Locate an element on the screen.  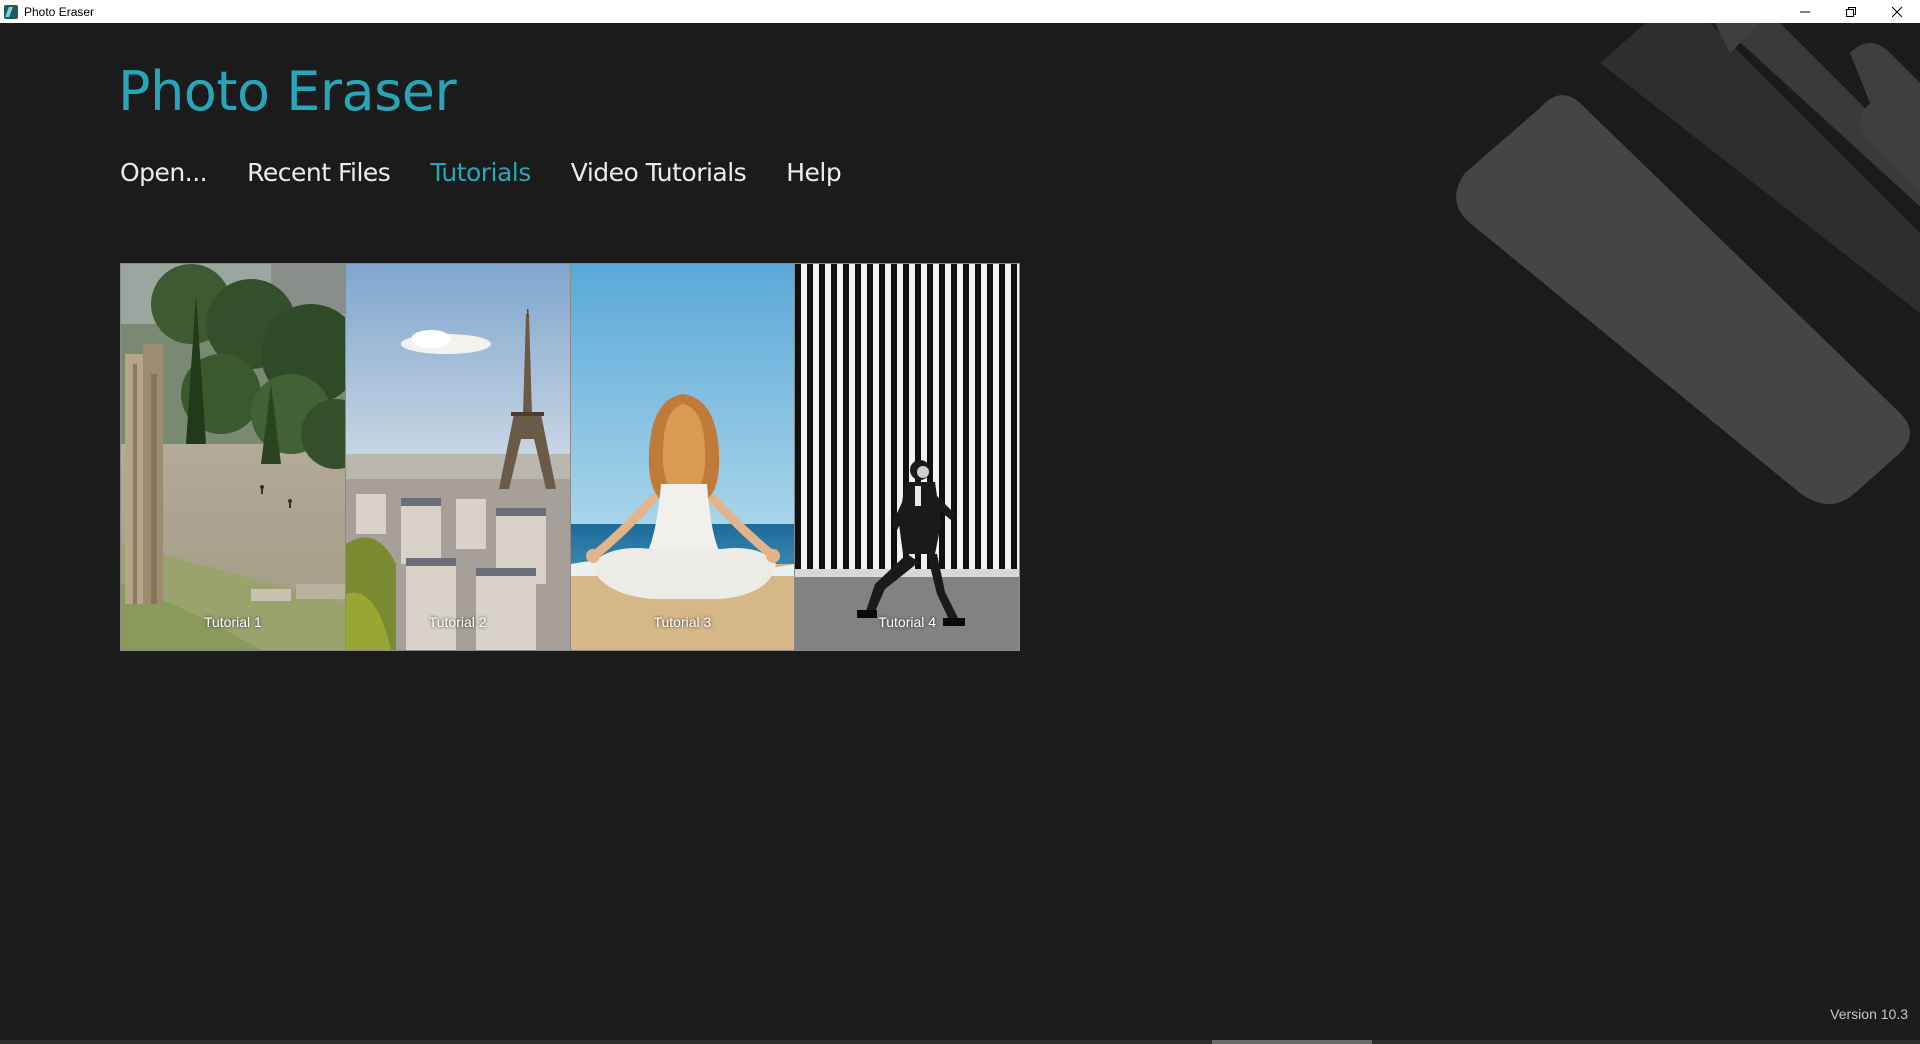
tutorial-label: Tutorial 3 is located at coordinates (682, 622).